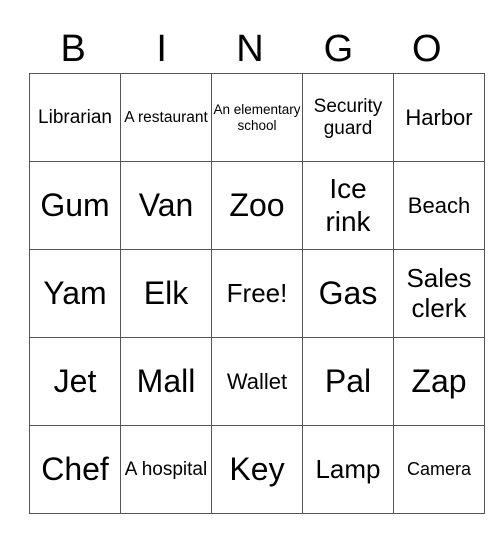  What do you see at coordinates (166, 117) in the screenshot?
I see `bingo-cell: A restaurant` at bounding box center [166, 117].